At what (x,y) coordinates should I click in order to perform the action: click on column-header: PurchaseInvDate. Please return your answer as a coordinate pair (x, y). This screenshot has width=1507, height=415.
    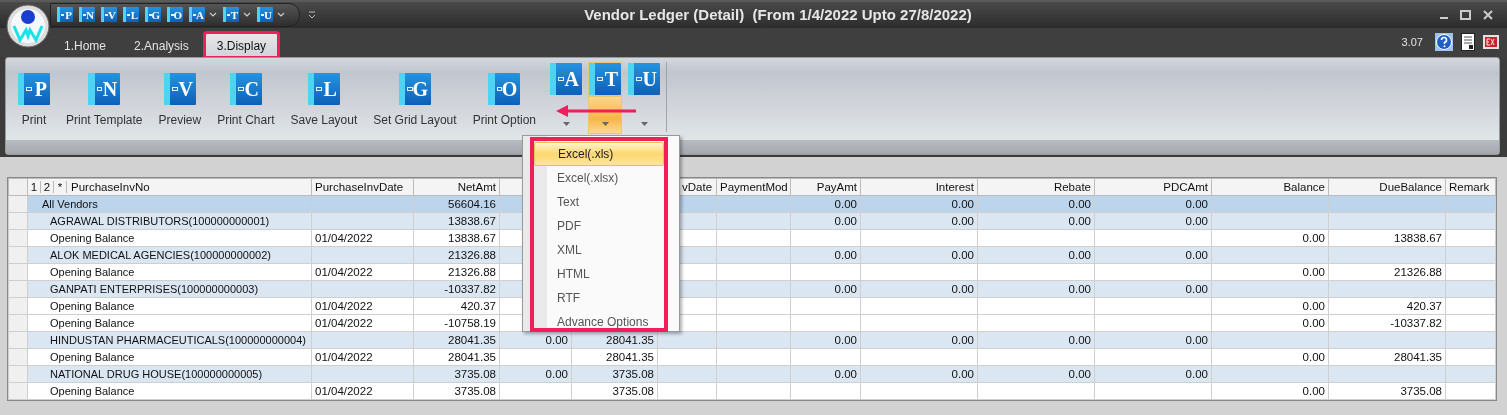
    Looking at the image, I should click on (362, 187).